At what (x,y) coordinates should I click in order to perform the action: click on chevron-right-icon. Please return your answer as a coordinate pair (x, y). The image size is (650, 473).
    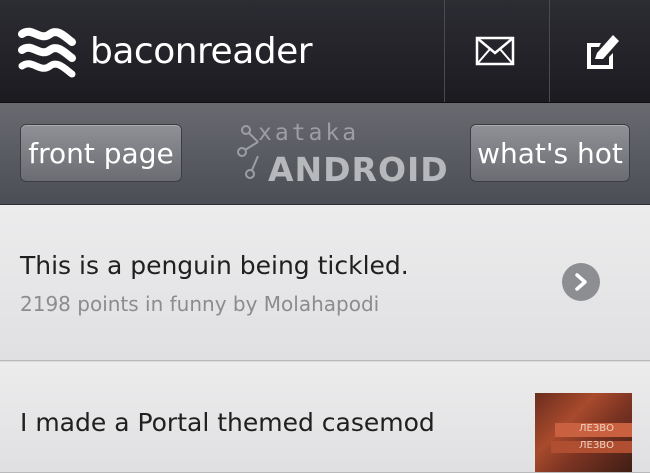
    Looking at the image, I should click on (581, 282).